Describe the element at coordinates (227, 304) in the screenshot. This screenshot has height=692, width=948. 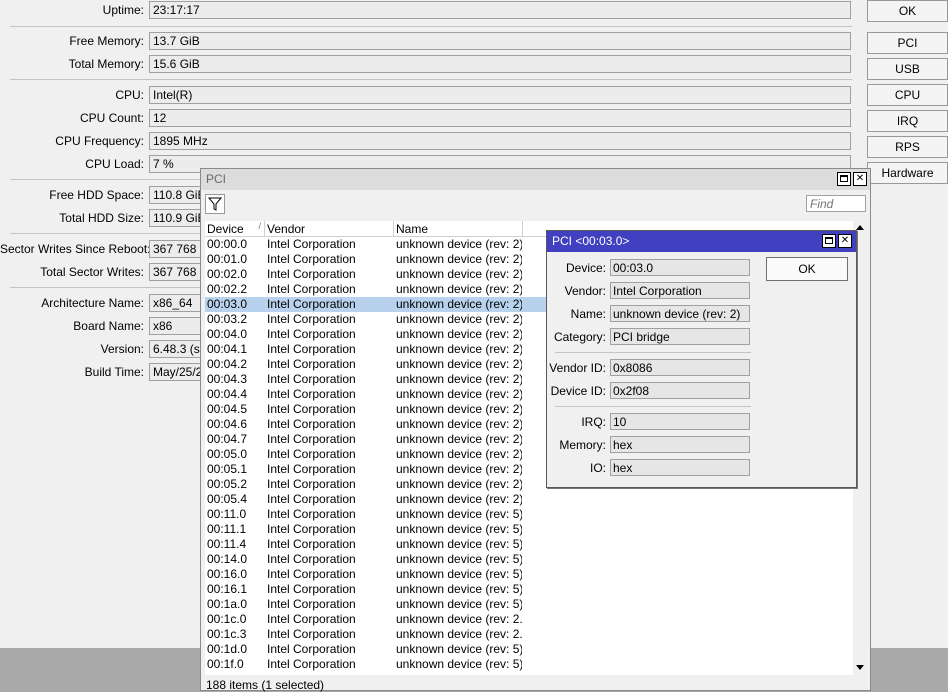
I see `cell-device: 00:03.0` at that location.